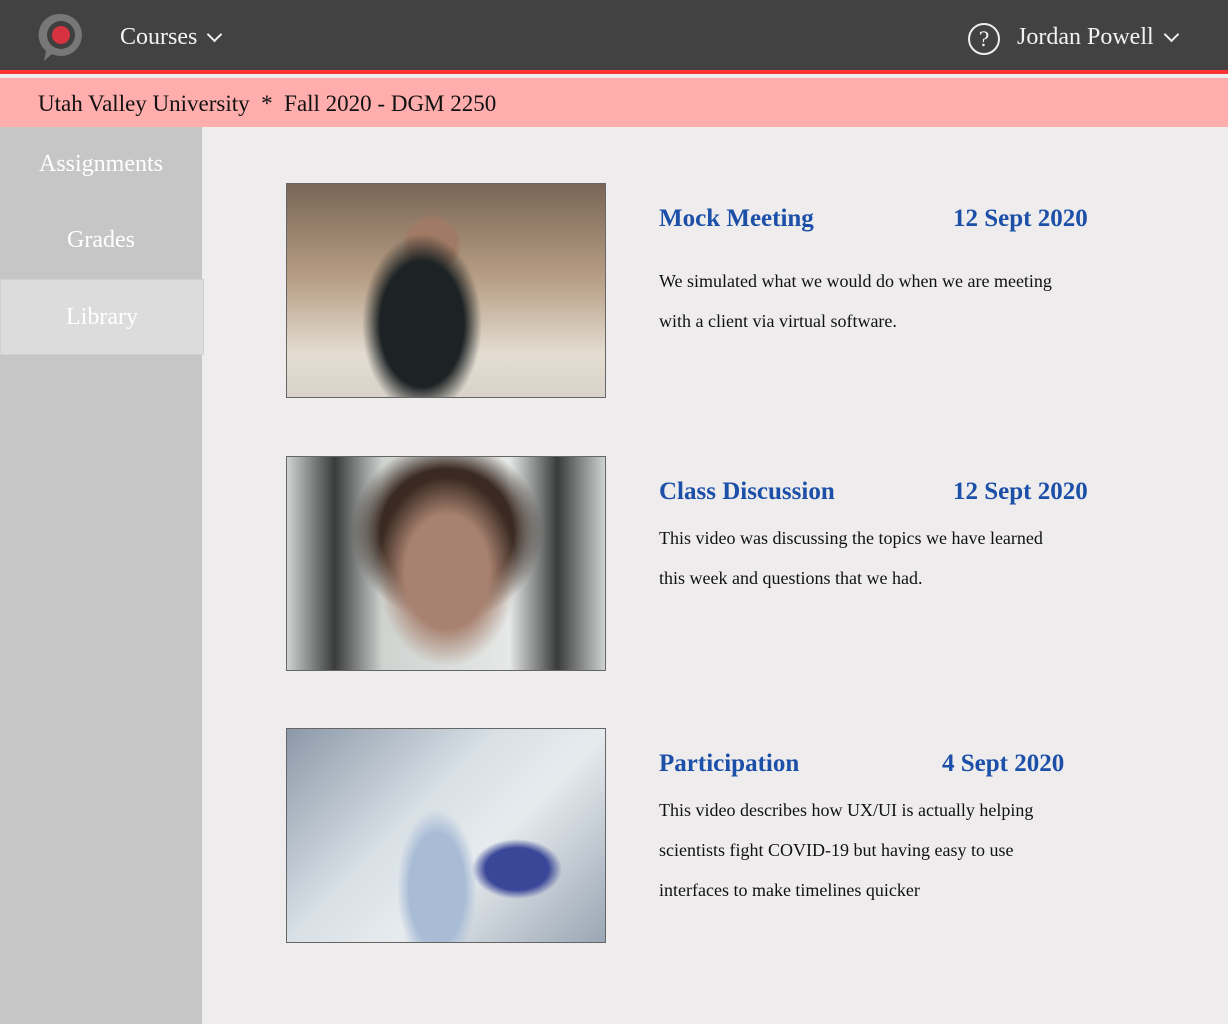 The width and height of the screenshot is (1228, 1024). I want to click on video-title: Mock Meeting, so click(736, 219).